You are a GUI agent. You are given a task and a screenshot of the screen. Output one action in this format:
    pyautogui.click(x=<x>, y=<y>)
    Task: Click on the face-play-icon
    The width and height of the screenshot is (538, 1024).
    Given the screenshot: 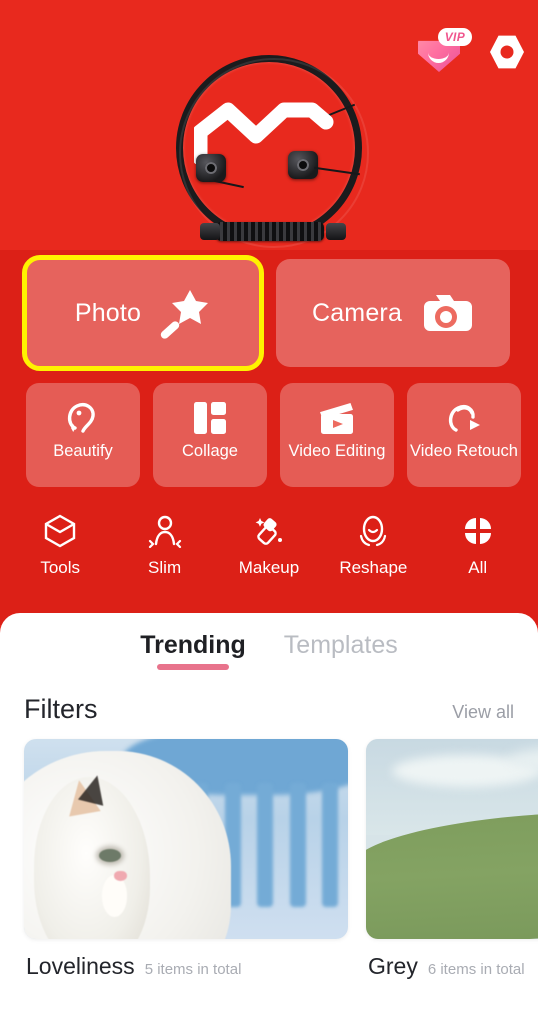 What is the action you would take?
    pyautogui.click(x=464, y=418)
    